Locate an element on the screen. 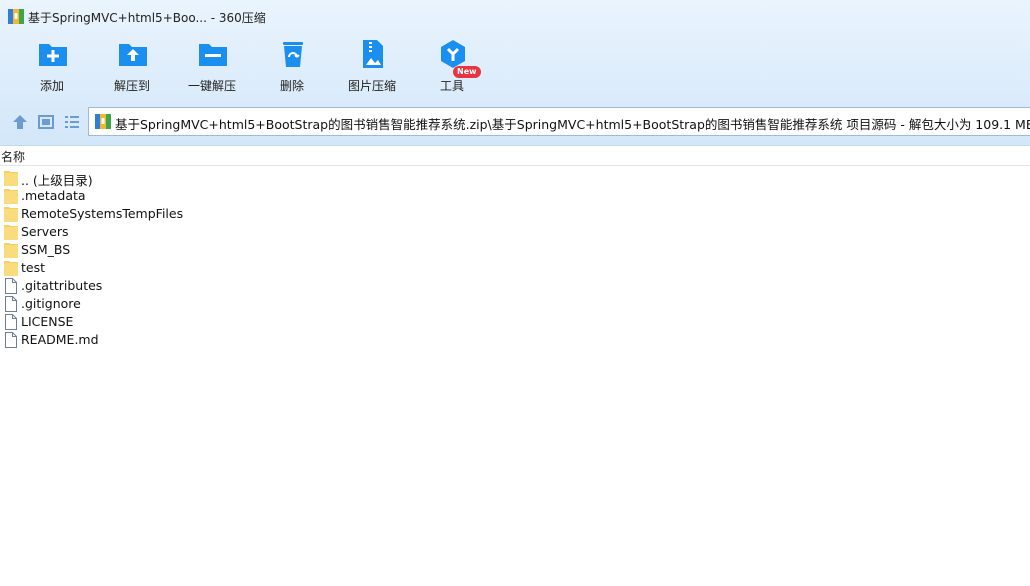  name-column-header: 名称 is located at coordinates (13, 156).